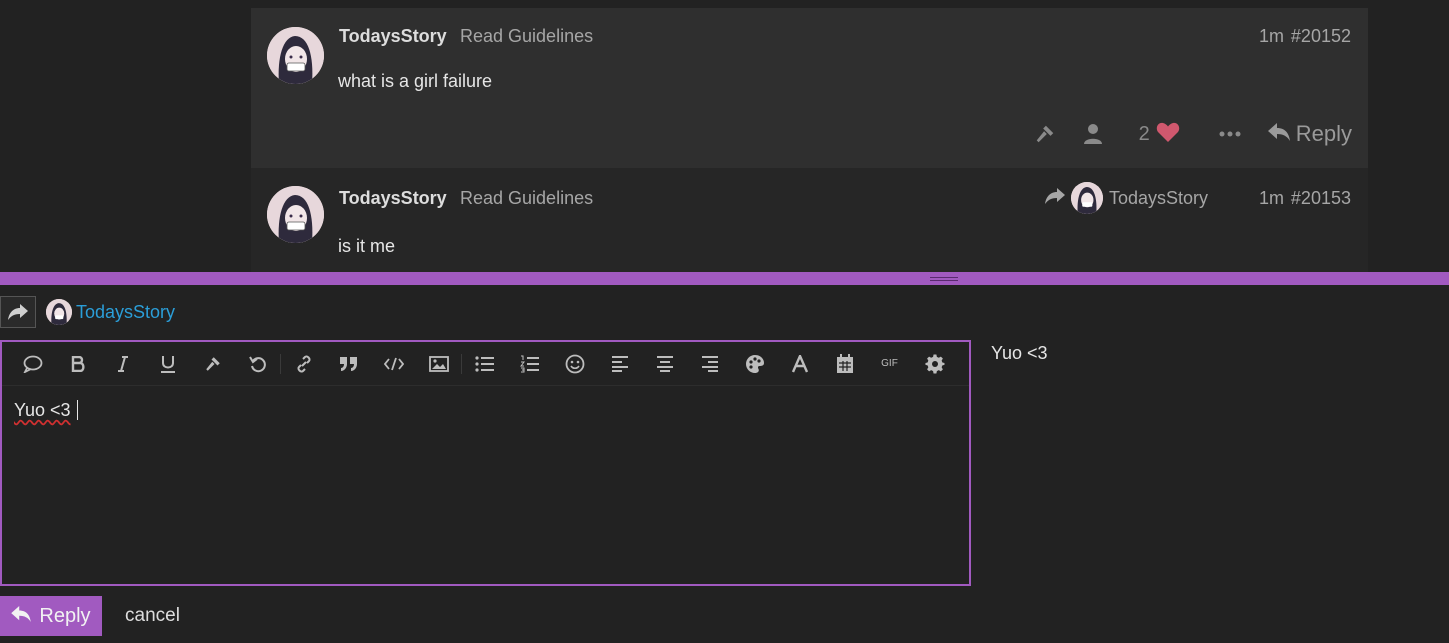  Describe the element at coordinates (889, 364) in the screenshot. I see `gif-icon: GIF` at that location.